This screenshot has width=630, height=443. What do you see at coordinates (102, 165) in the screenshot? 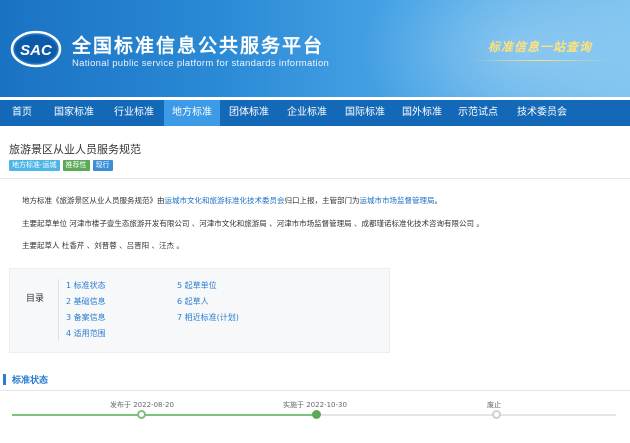
I see `badge-status: 现行` at bounding box center [102, 165].